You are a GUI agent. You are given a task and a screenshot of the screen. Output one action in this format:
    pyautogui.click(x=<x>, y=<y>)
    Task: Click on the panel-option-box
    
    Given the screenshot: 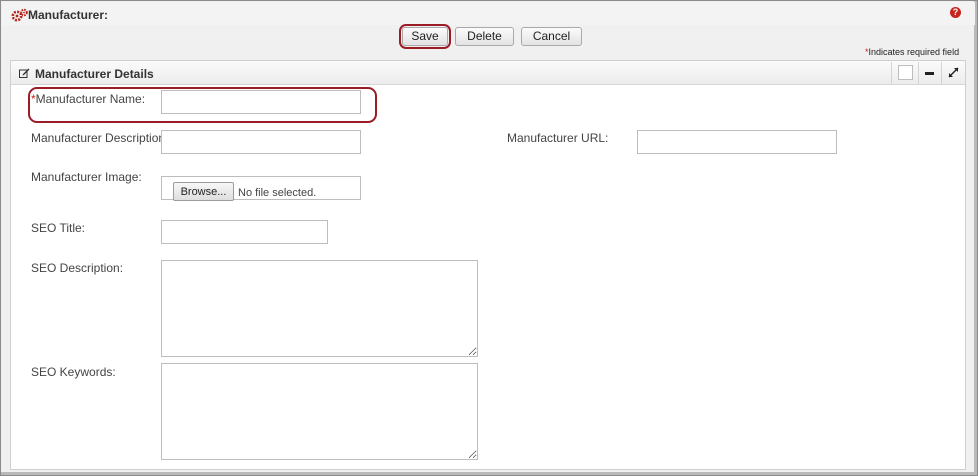 What is the action you would take?
    pyautogui.click(x=905, y=72)
    